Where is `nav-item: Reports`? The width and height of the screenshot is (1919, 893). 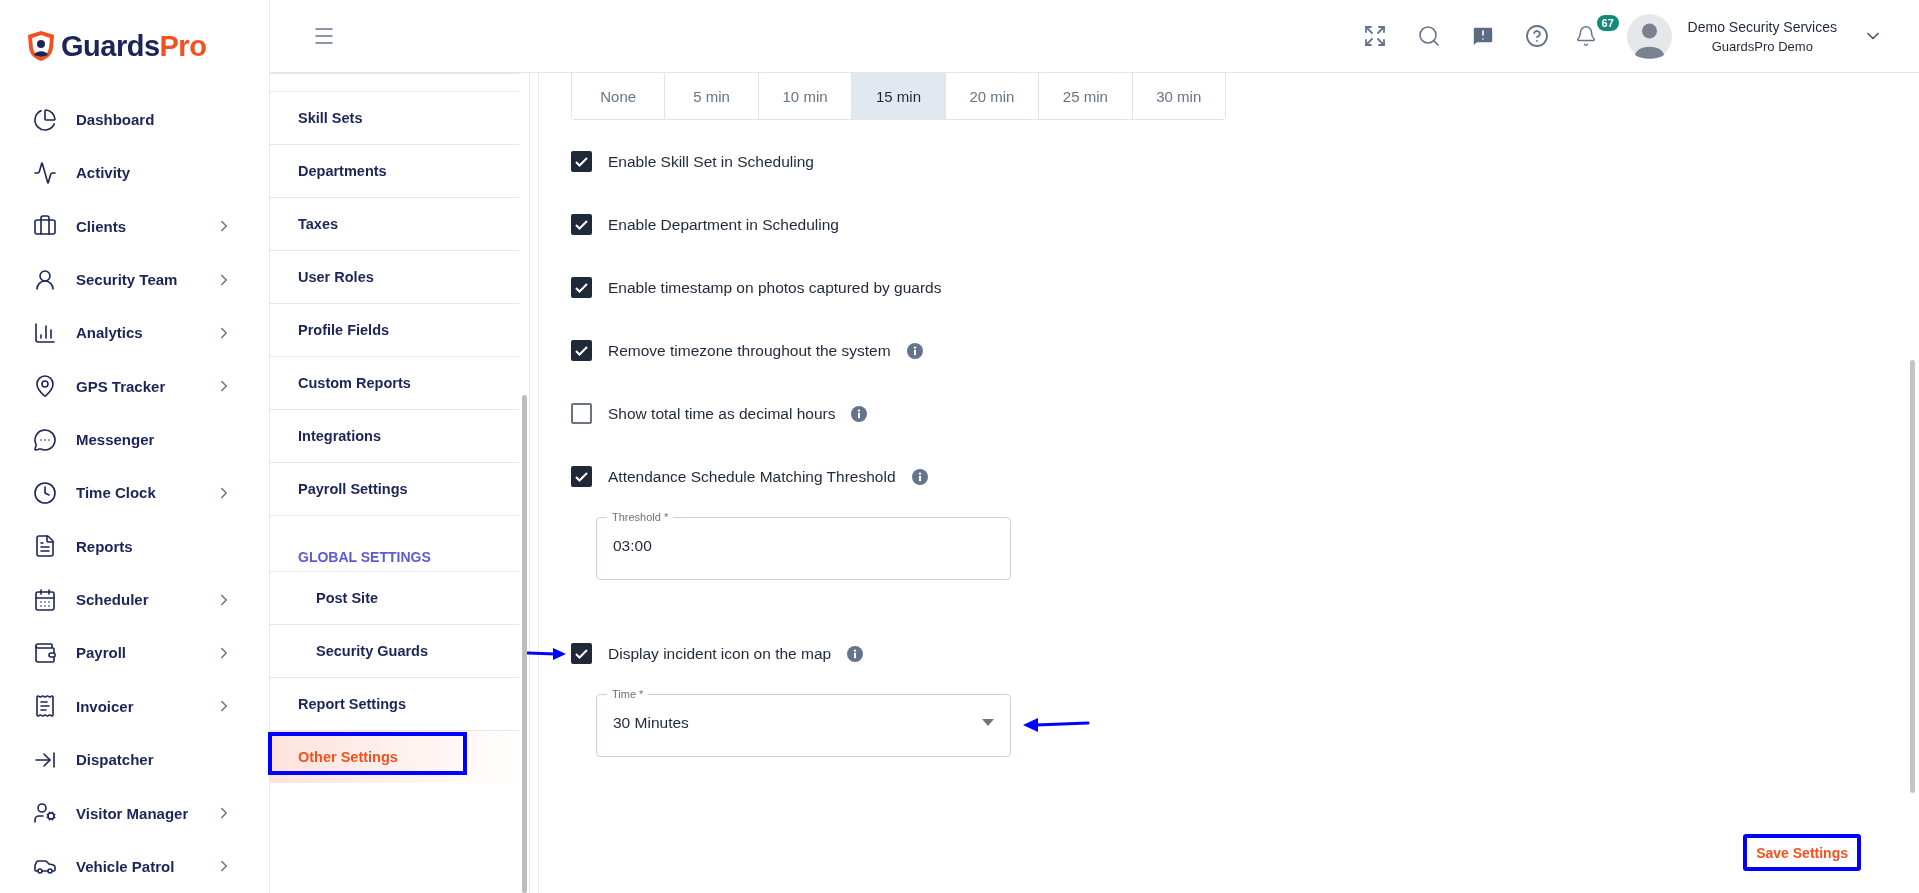 nav-item: Reports is located at coordinates (134, 546).